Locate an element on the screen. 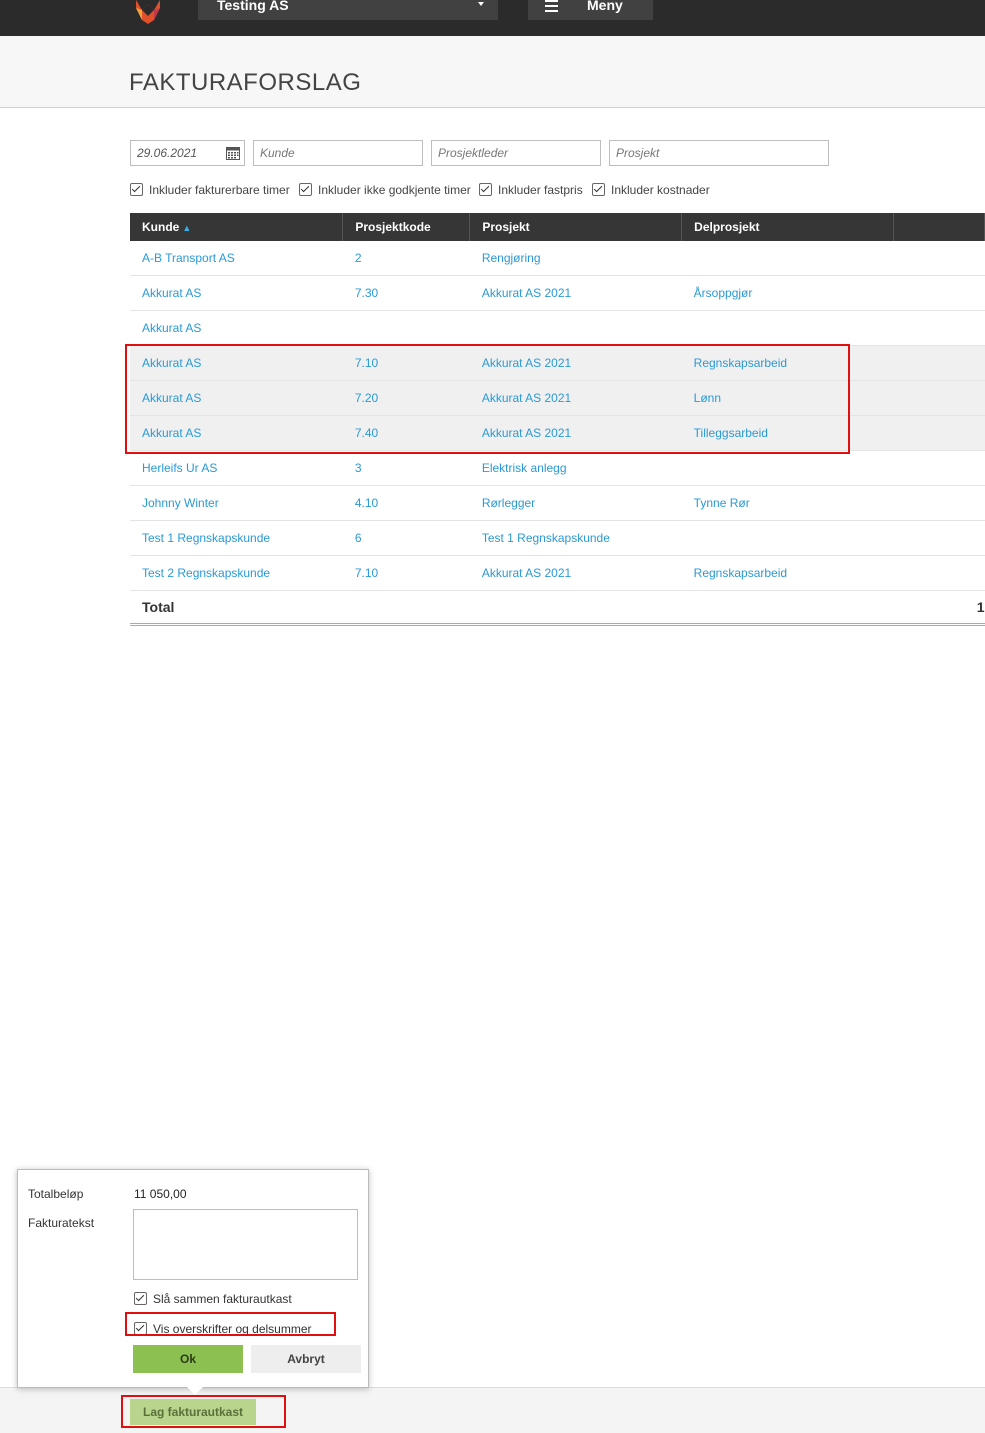  project-manager-input is located at coordinates (516, 153).